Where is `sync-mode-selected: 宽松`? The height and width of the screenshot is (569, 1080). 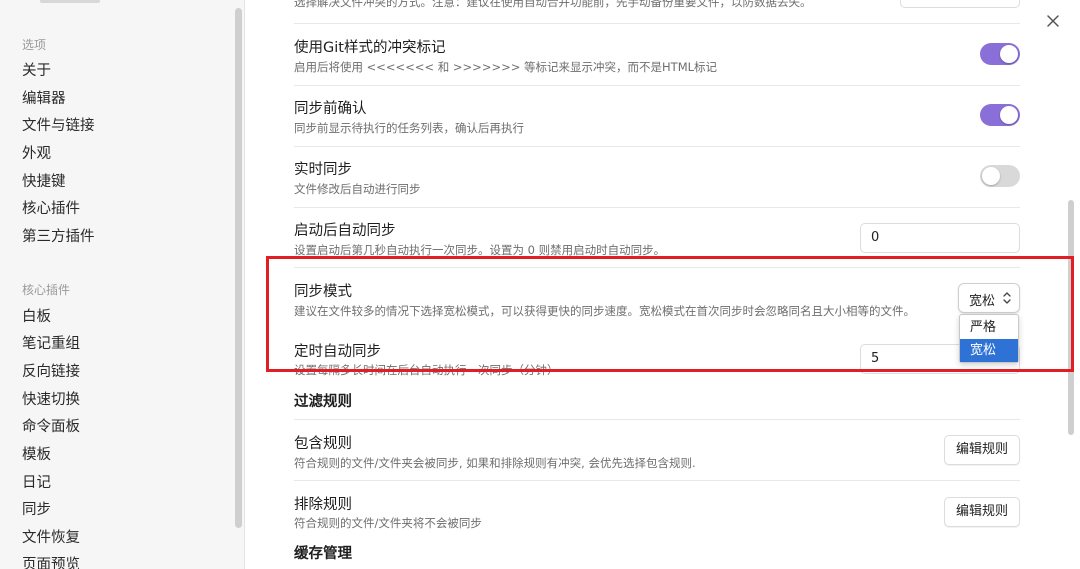
sync-mode-selected: 宽松 is located at coordinates (982, 301).